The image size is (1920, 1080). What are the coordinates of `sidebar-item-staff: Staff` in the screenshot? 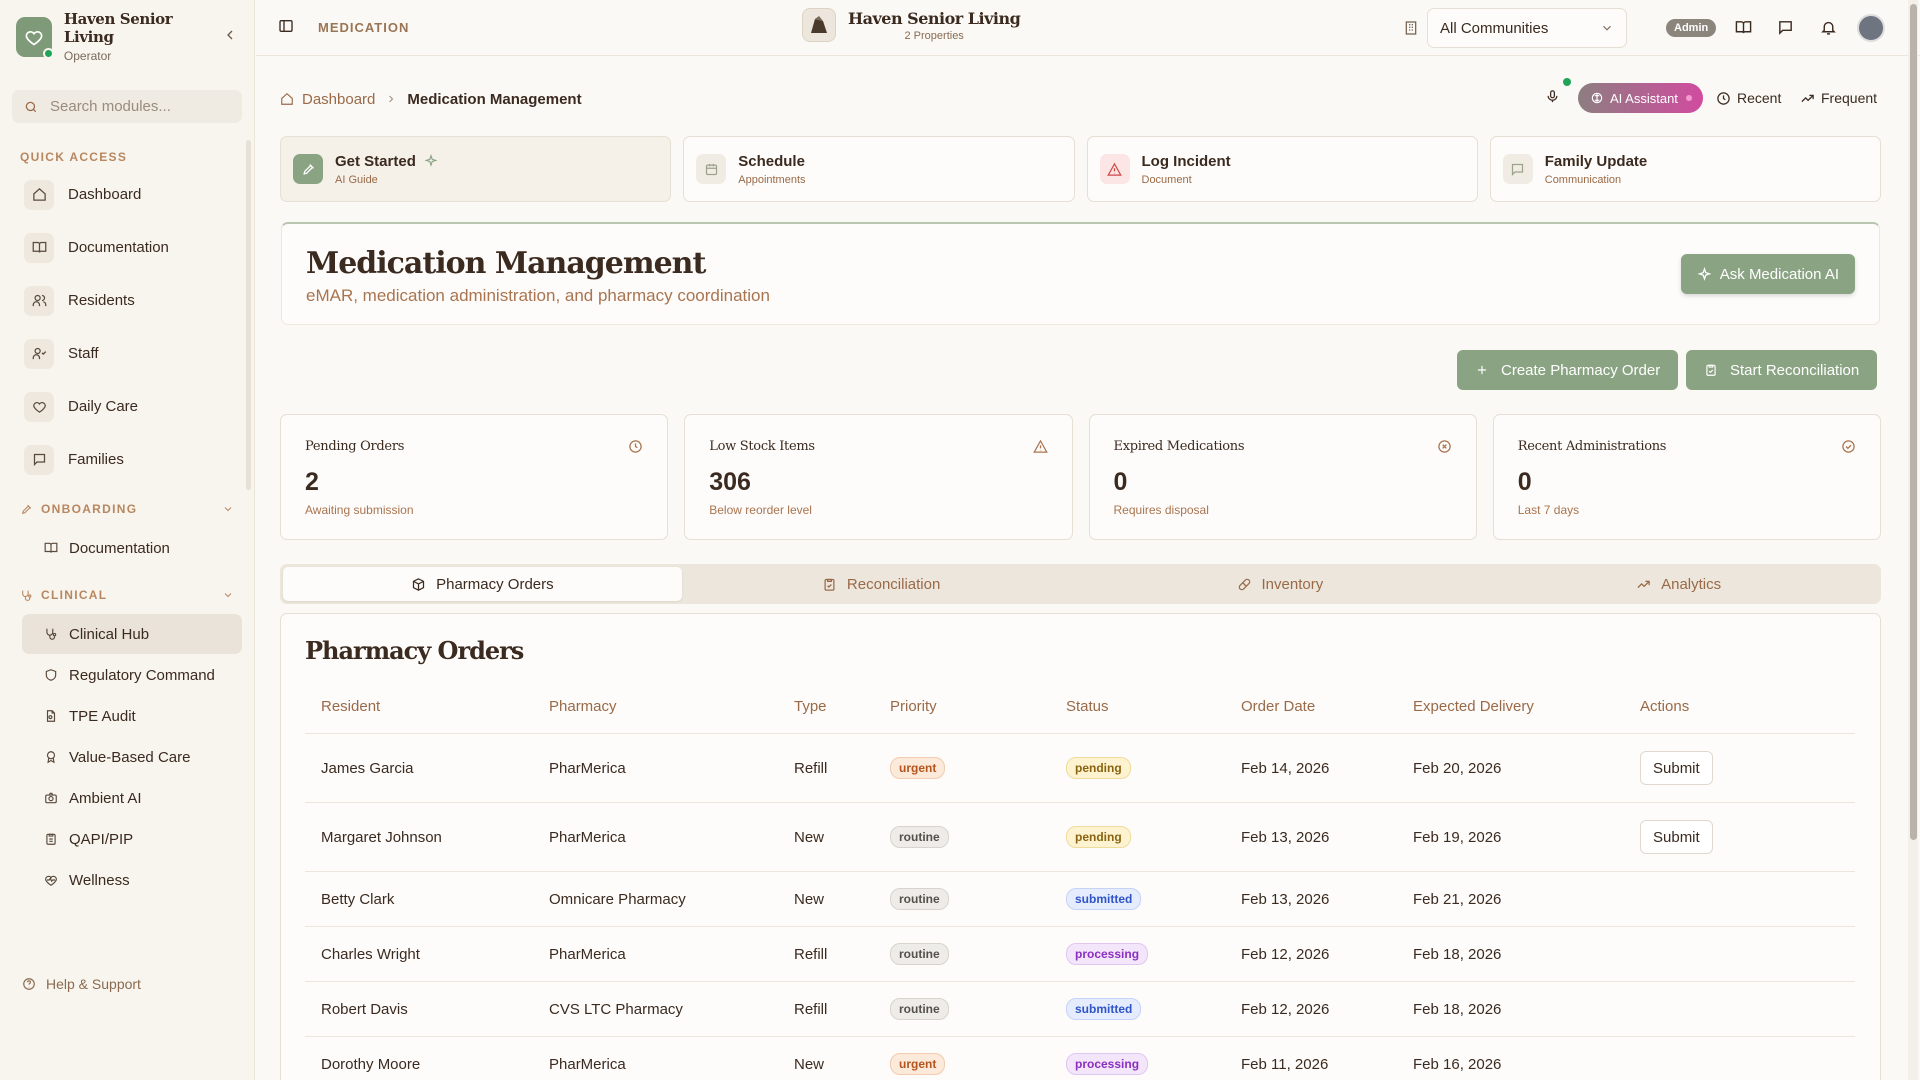 It's located at (133, 353).